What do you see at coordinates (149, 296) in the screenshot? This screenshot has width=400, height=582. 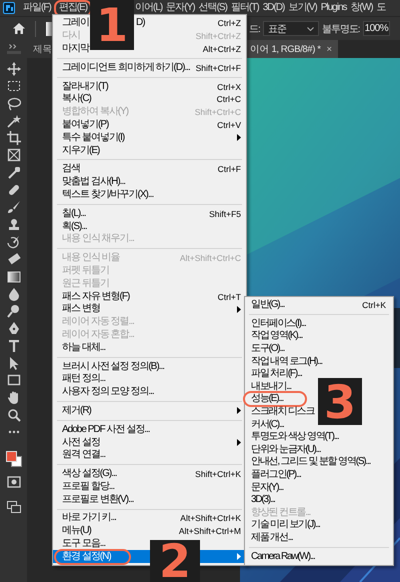 I see `menu-item: 패스 자유 변형(F) Ctrl+T` at bounding box center [149, 296].